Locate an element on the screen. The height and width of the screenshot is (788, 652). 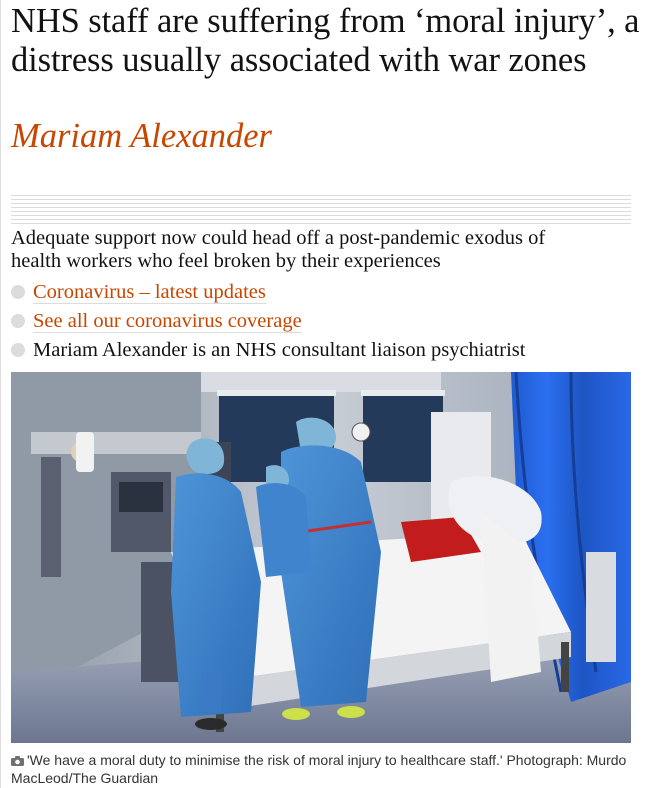
bullet-item-latest-updates: Coronavirus – latest updates is located at coordinates (326, 293).